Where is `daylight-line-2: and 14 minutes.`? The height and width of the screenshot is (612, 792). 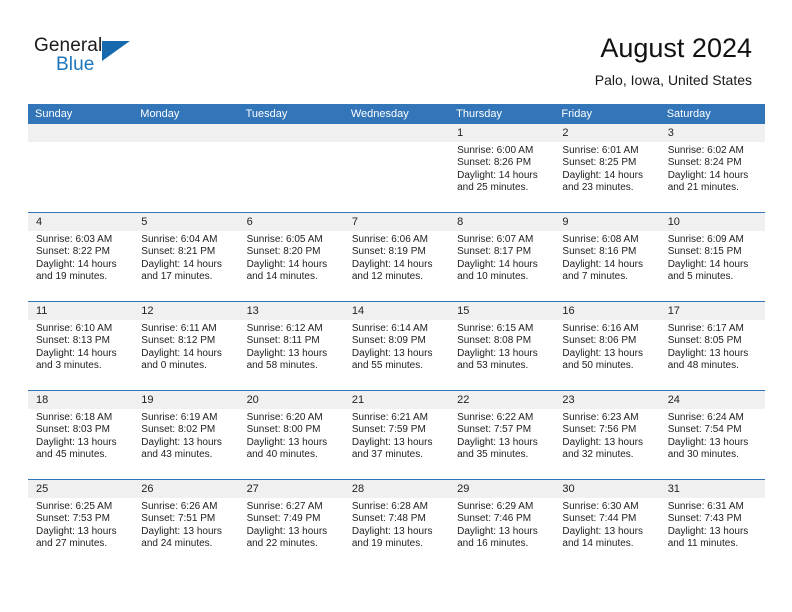
daylight-line-2: and 14 minutes. is located at coordinates (598, 544).